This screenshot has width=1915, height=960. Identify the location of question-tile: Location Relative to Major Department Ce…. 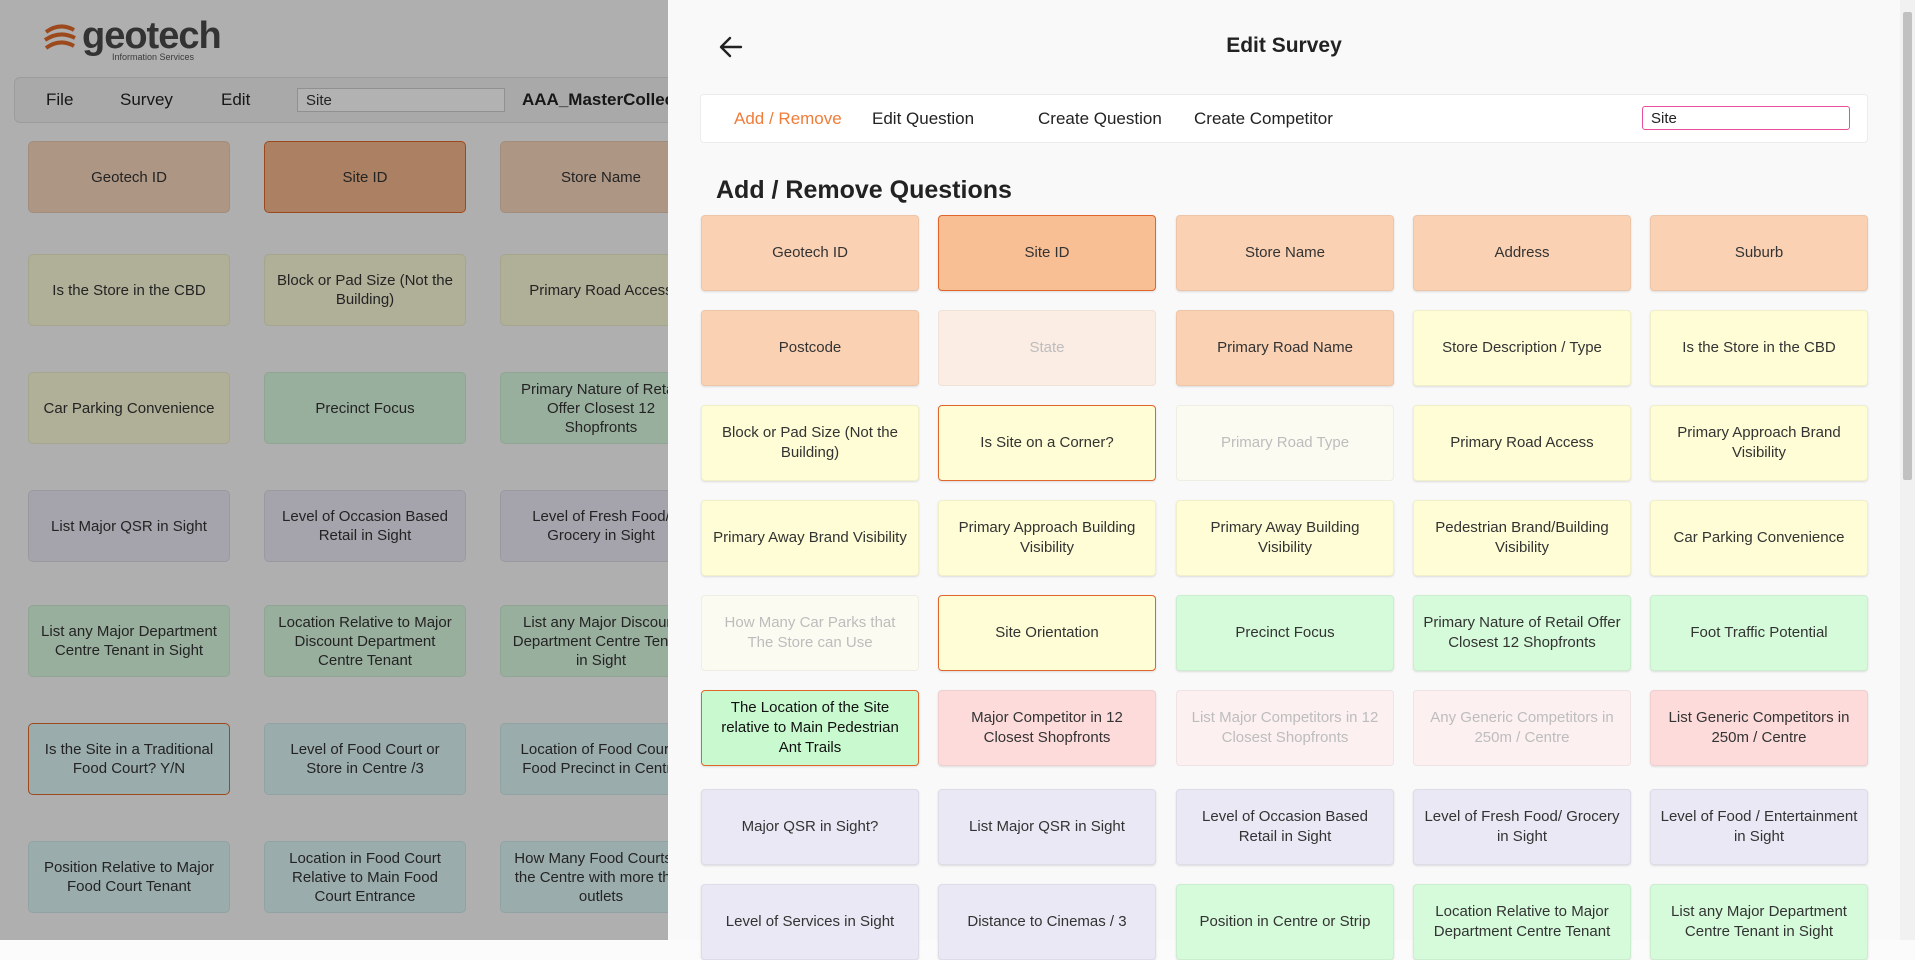
(1522, 922).